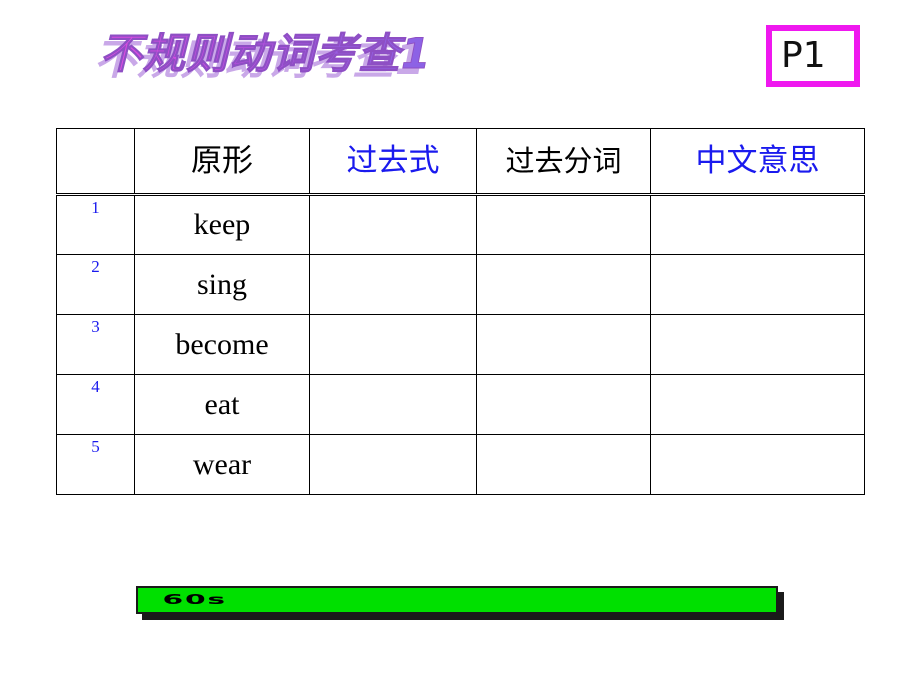  What do you see at coordinates (803, 55) in the screenshot?
I see `page-number-label: P1` at bounding box center [803, 55].